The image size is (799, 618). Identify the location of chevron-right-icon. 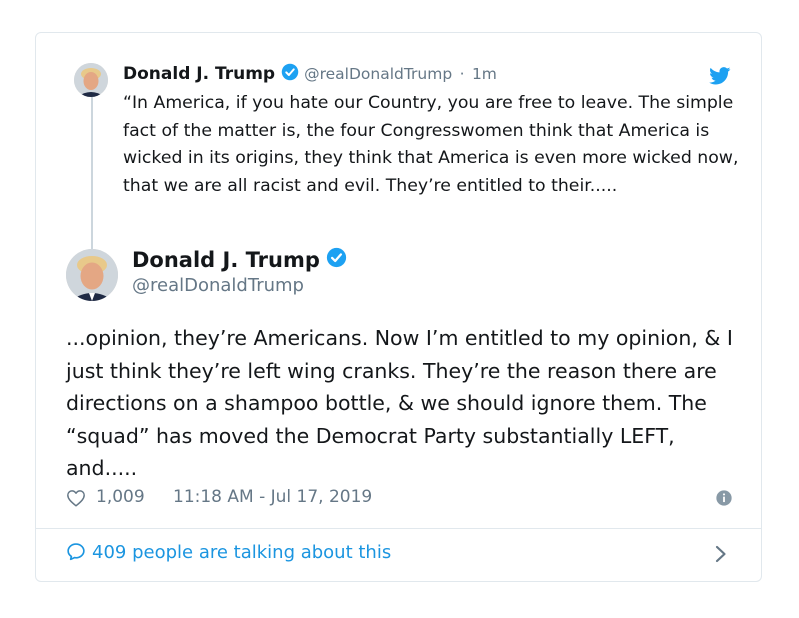
(721, 556).